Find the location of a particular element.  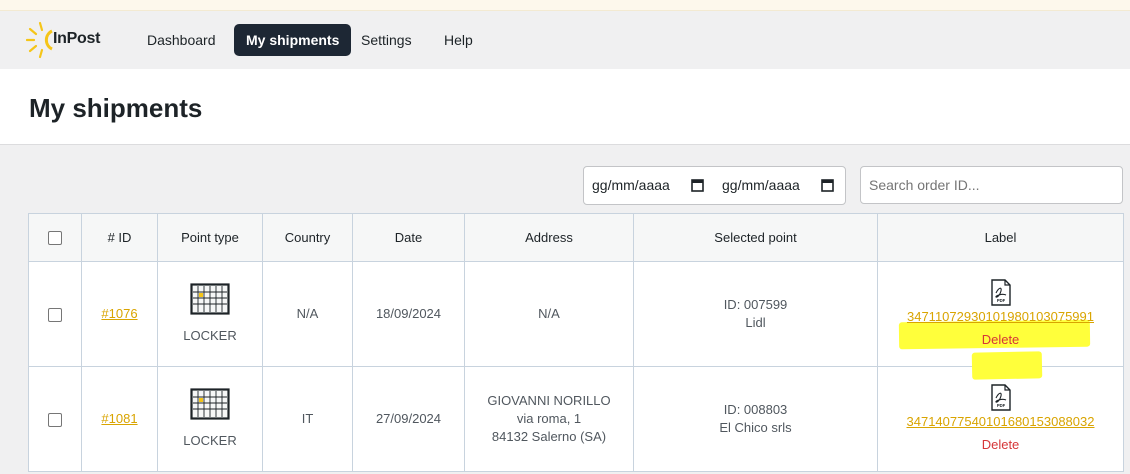

date-from-field: gg/mm/aaaa is located at coordinates (631, 185).